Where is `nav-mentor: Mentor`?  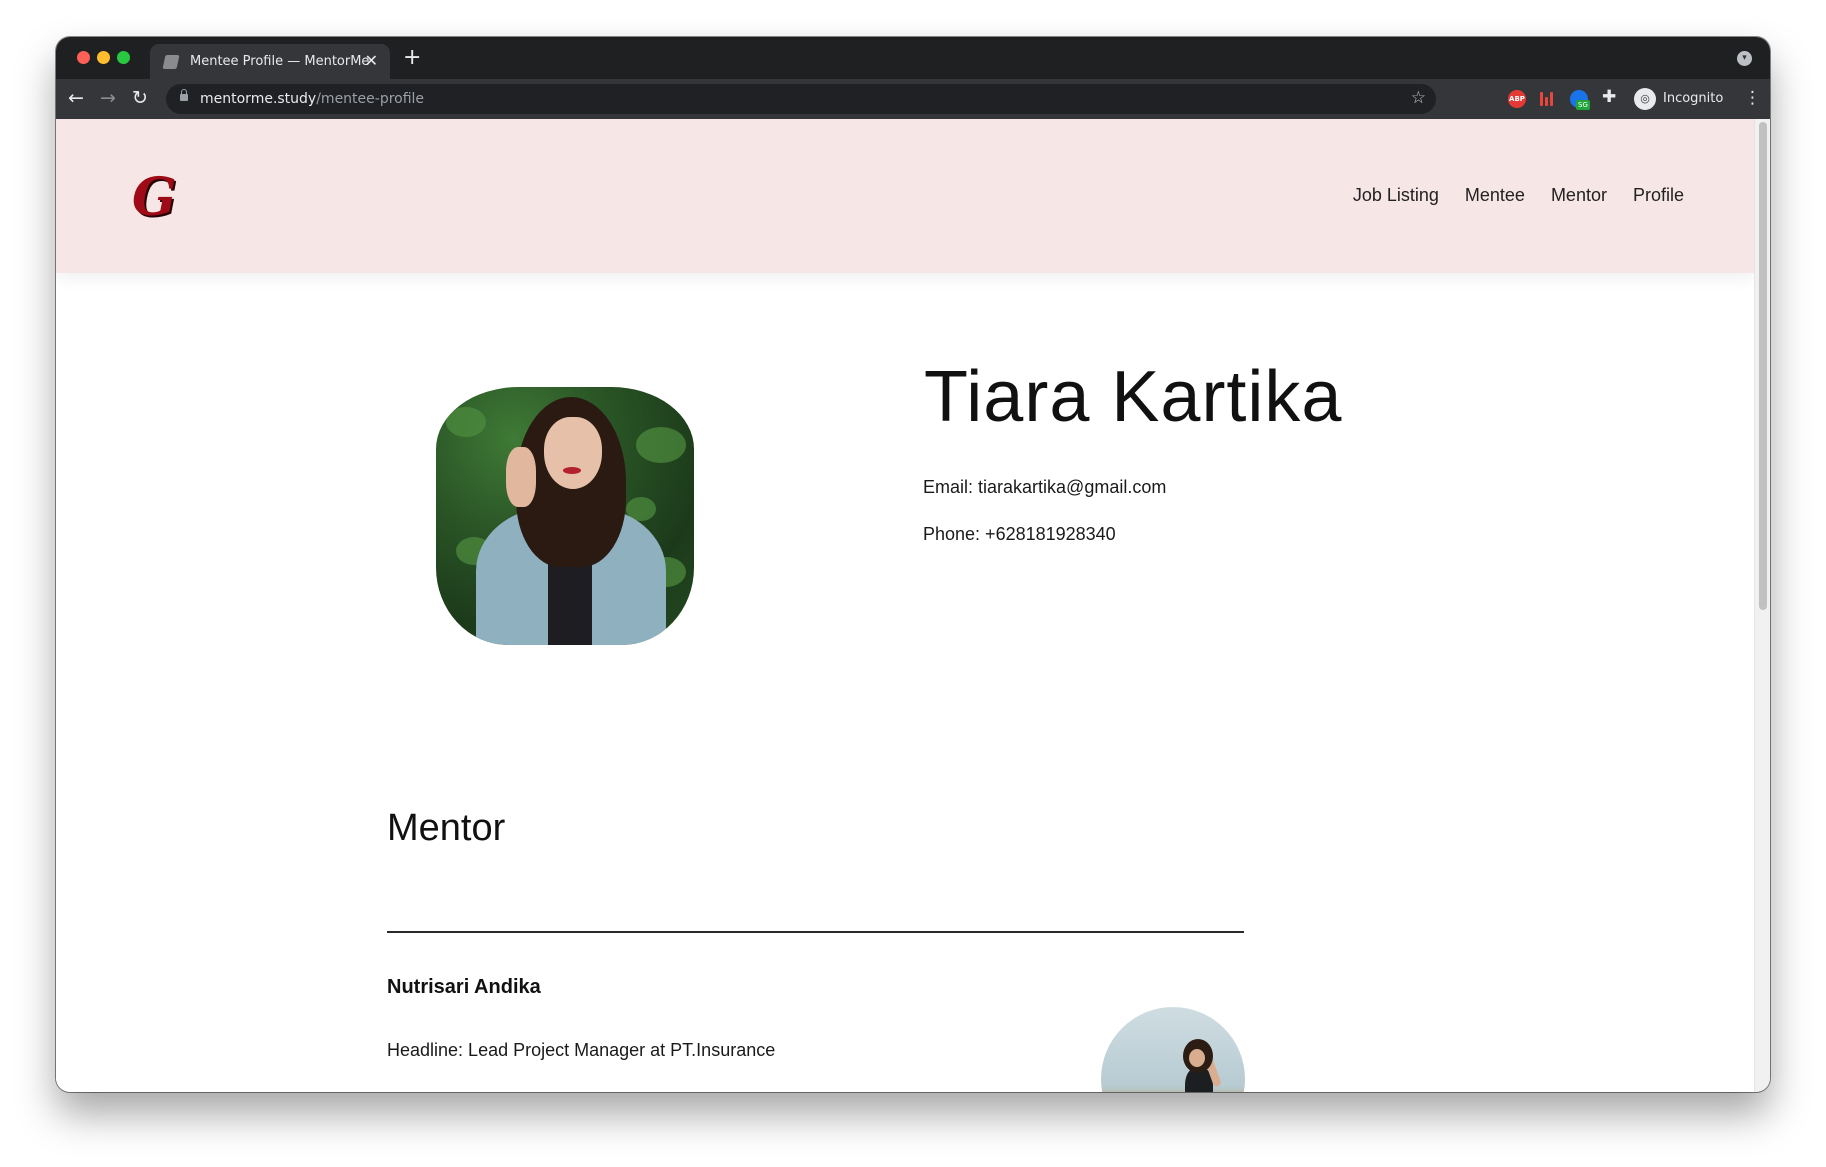 nav-mentor: Mentor is located at coordinates (1579, 195).